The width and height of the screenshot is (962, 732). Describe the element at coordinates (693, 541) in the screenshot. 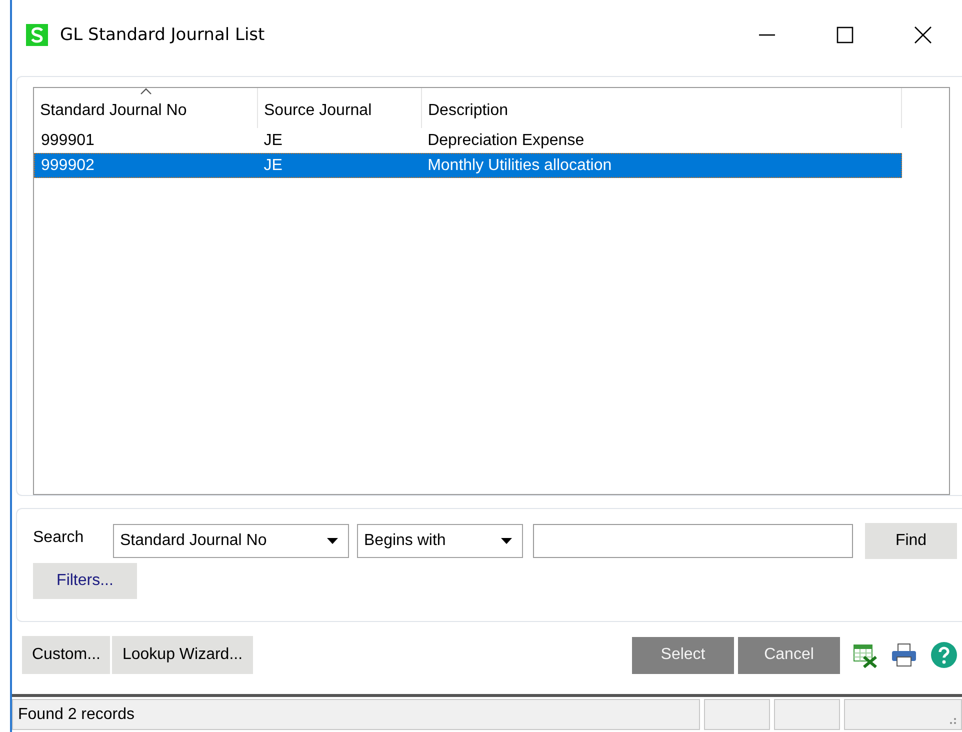

I see `search-field` at that location.